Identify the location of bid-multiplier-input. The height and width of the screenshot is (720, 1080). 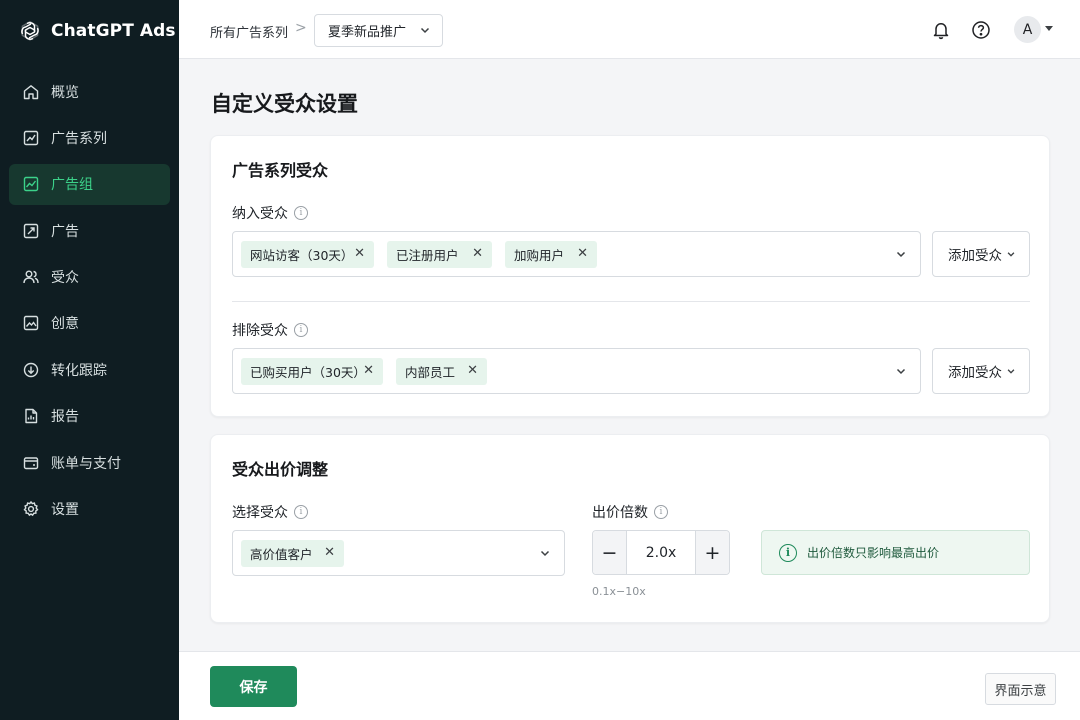
(661, 552).